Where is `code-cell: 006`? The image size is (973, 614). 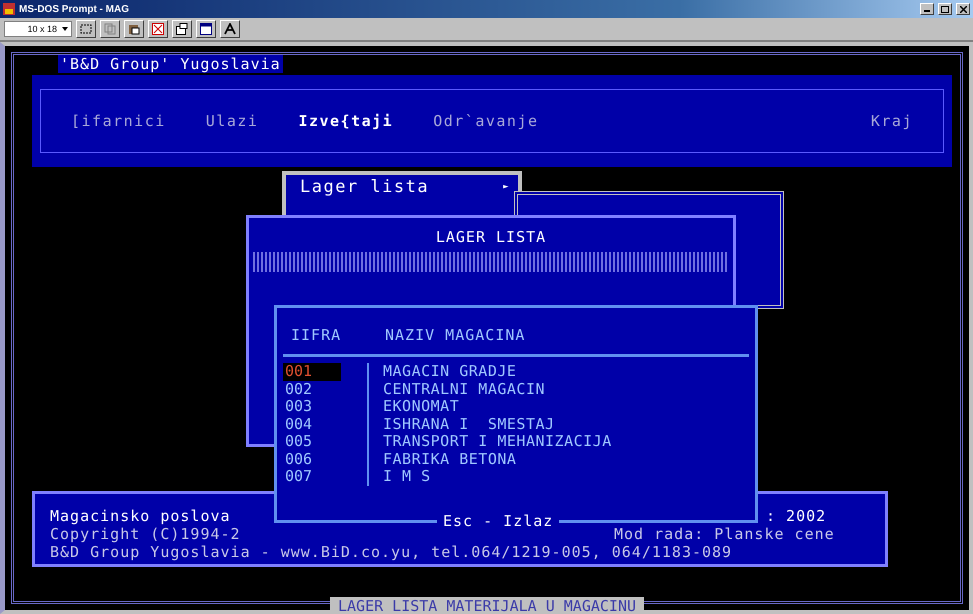
code-cell: 006 is located at coordinates (312, 459).